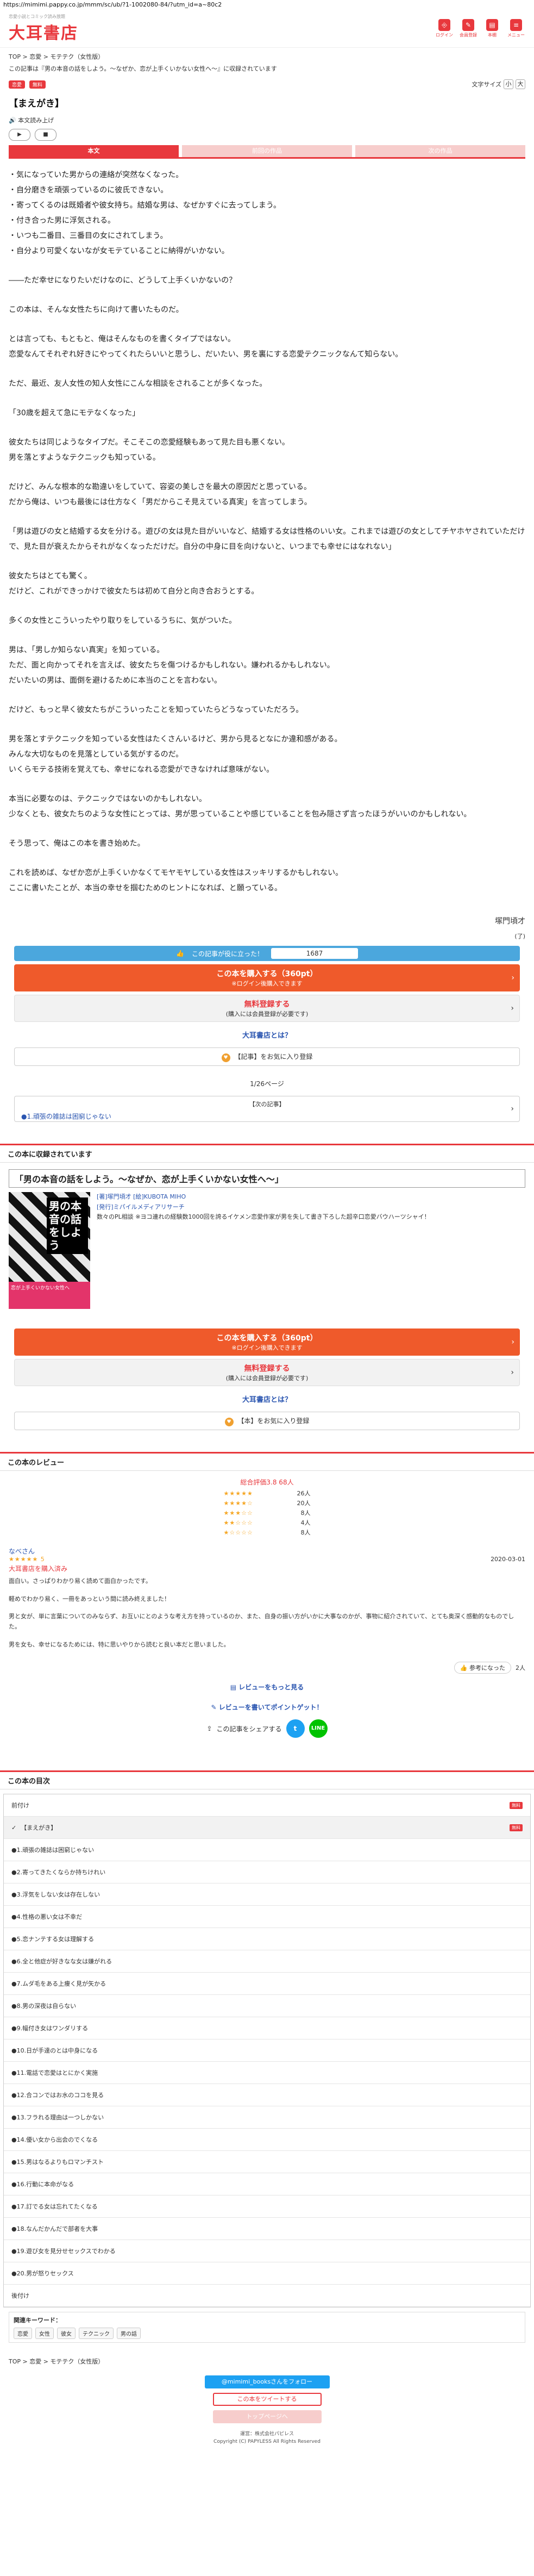  What do you see at coordinates (516, 36) in the screenshot?
I see `header-icon-label: メニュー` at bounding box center [516, 36].